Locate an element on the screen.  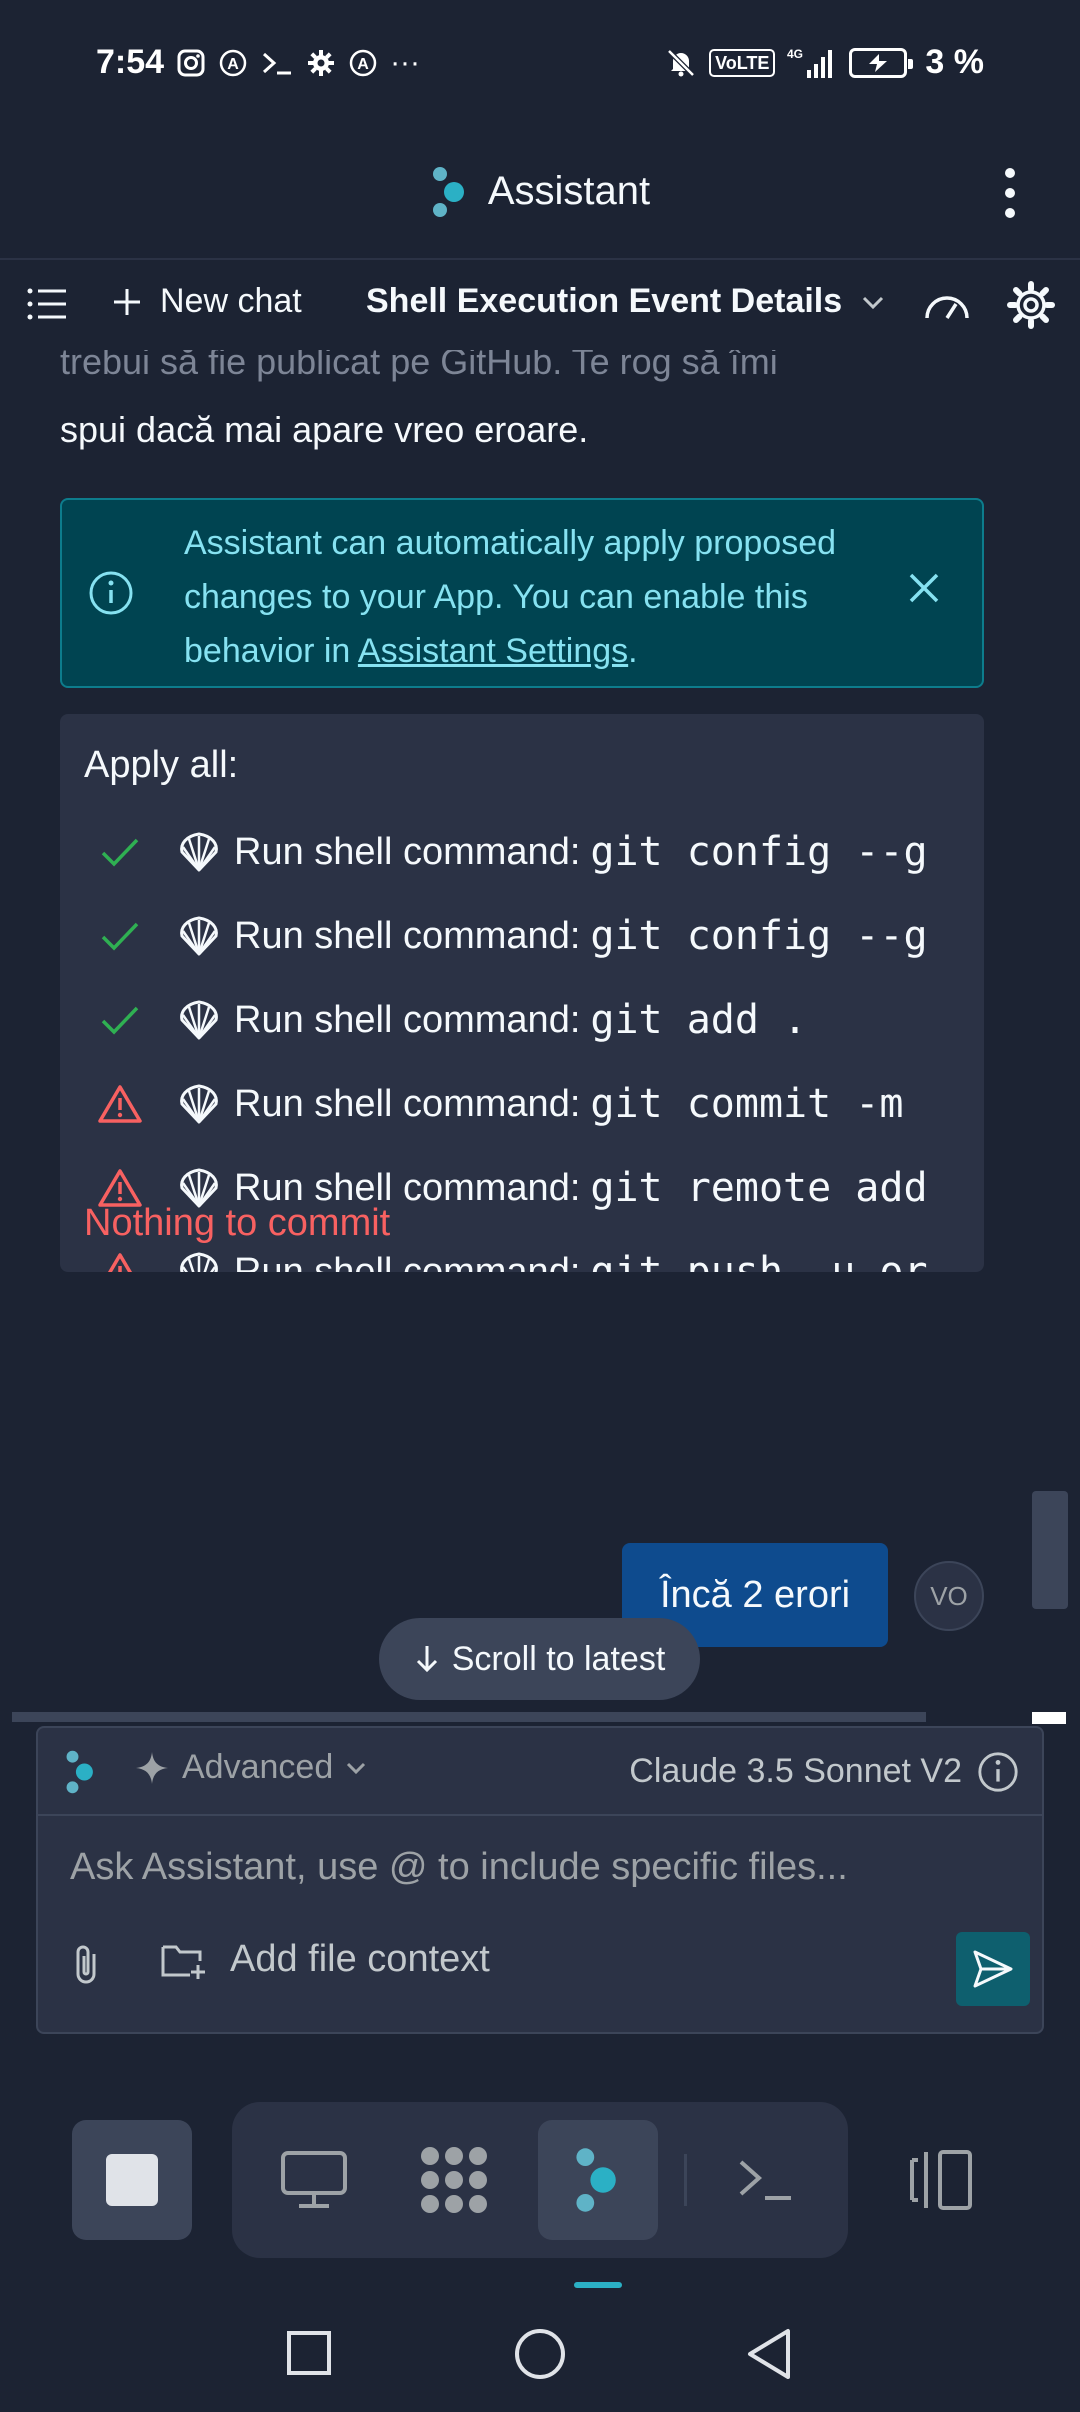
plus-icon is located at coordinates (127, 301).